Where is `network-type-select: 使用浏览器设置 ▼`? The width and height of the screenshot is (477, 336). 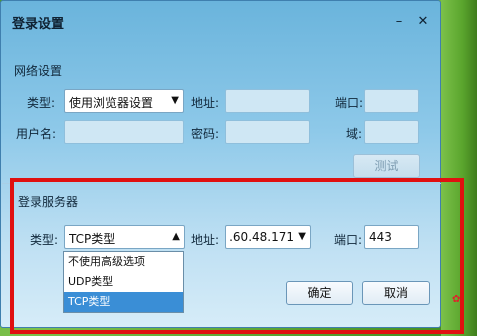 network-type-select: 使用浏览器设置 ▼ is located at coordinates (124, 101).